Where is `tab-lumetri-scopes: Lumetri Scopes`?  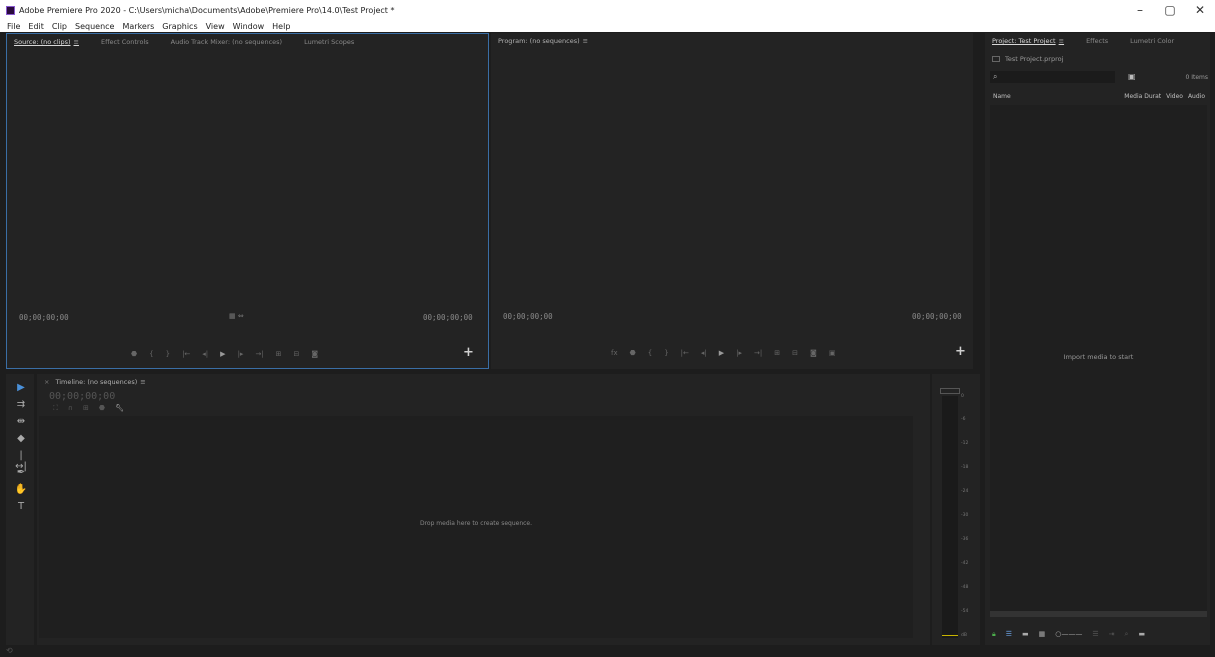 tab-lumetri-scopes: Lumetri Scopes is located at coordinates (329, 42).